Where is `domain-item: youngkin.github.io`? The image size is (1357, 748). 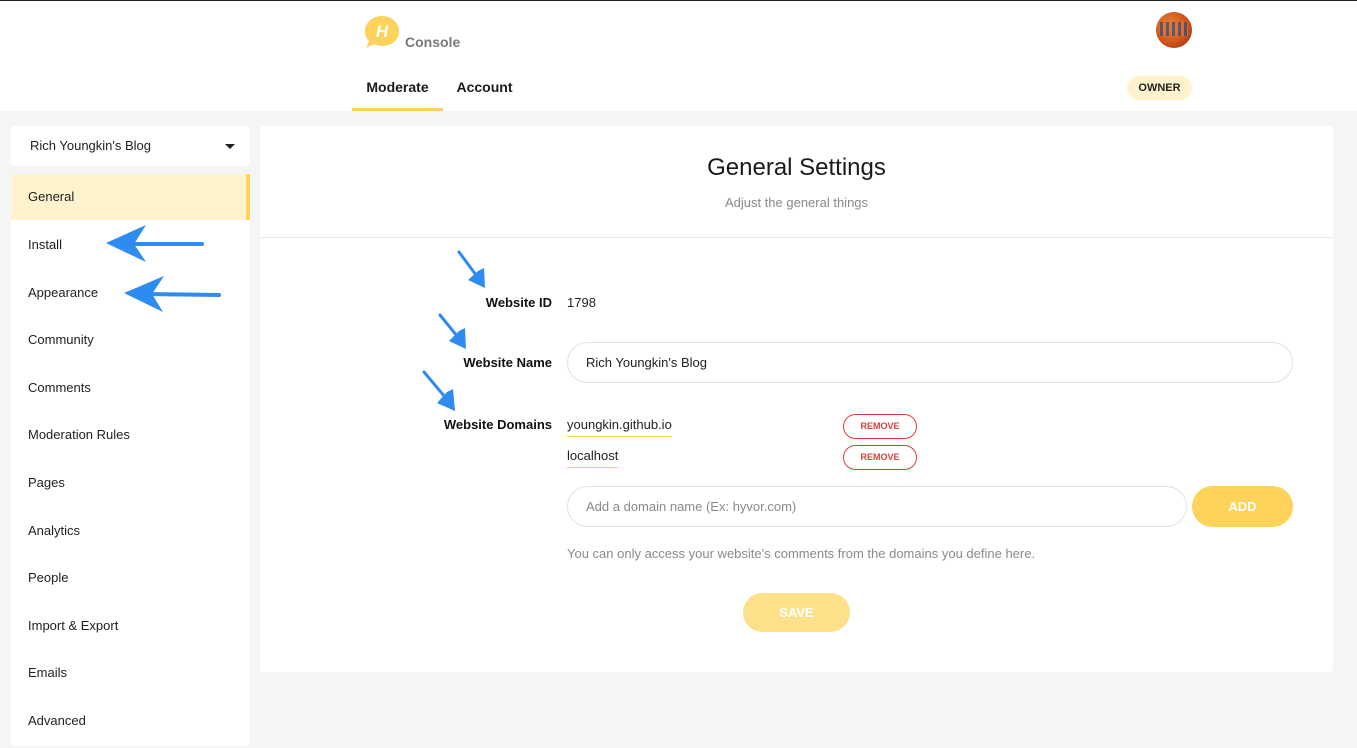 domain-item: youngkin.github.io is located at coordinates (619, 427).